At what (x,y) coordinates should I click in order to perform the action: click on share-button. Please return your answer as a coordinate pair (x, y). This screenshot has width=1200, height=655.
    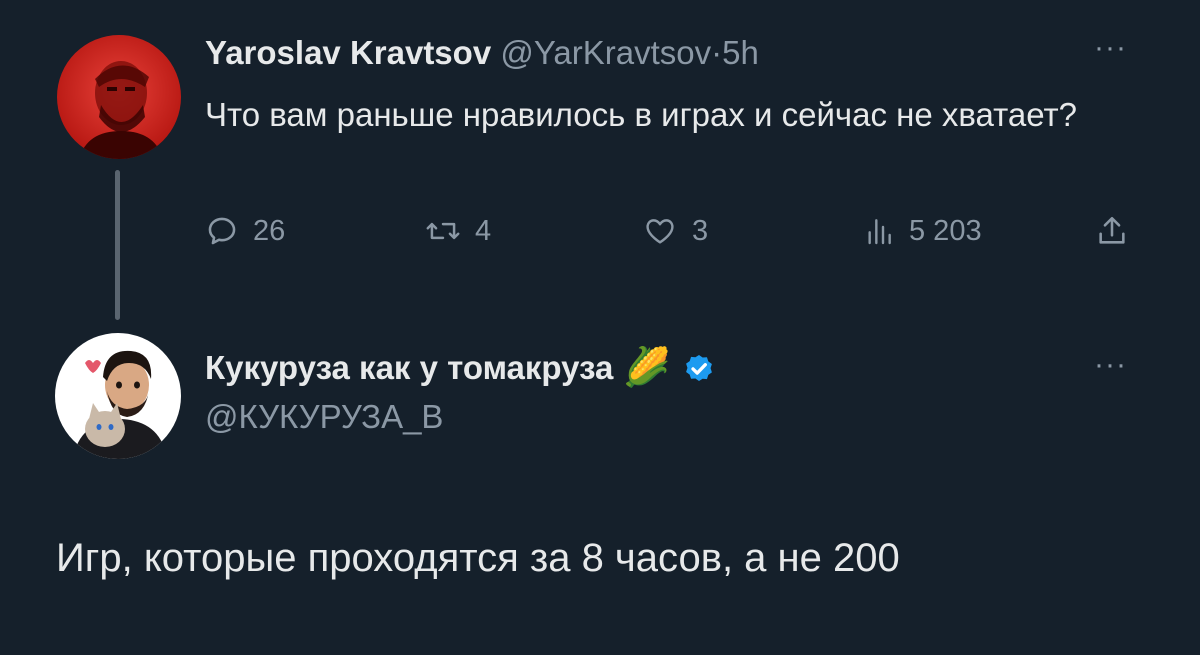
    Looking at the image, I should click on (1112, 231).